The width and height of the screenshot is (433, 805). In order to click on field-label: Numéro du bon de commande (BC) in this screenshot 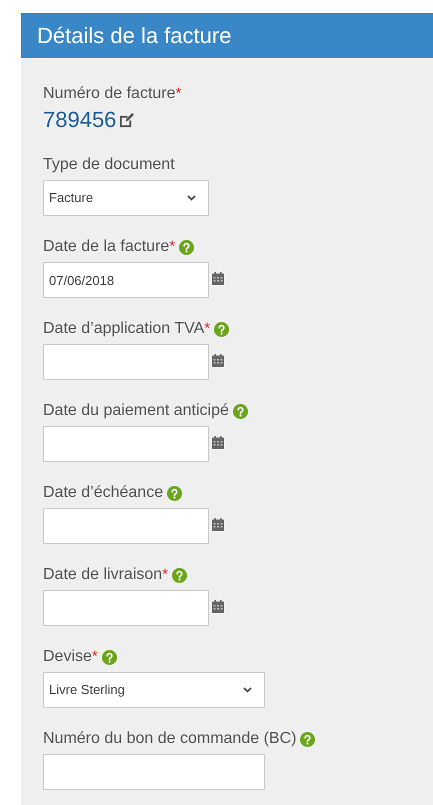, I will do `click(169, 739)`.